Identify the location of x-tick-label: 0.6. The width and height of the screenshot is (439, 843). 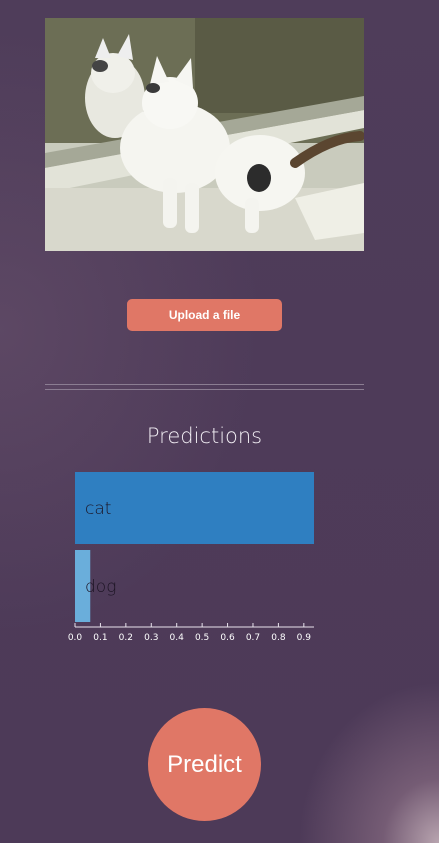
(227, 638).